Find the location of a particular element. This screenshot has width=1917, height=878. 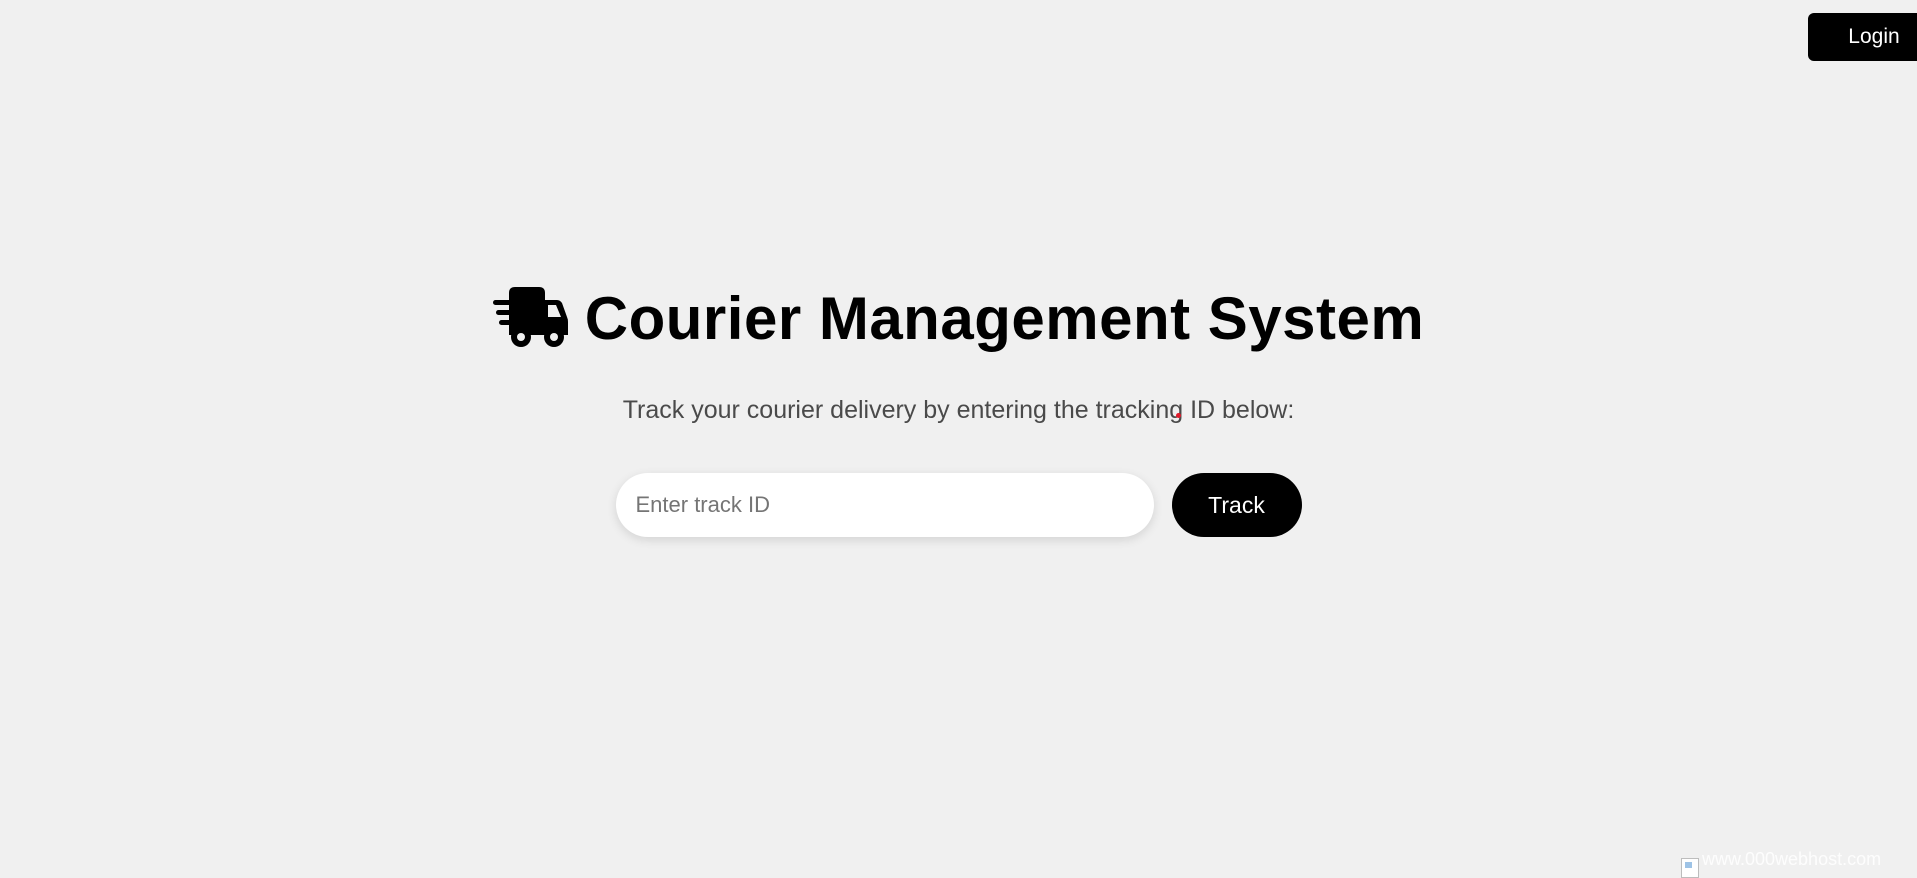

truck-fast-icon is located at coordinates (530, 317).